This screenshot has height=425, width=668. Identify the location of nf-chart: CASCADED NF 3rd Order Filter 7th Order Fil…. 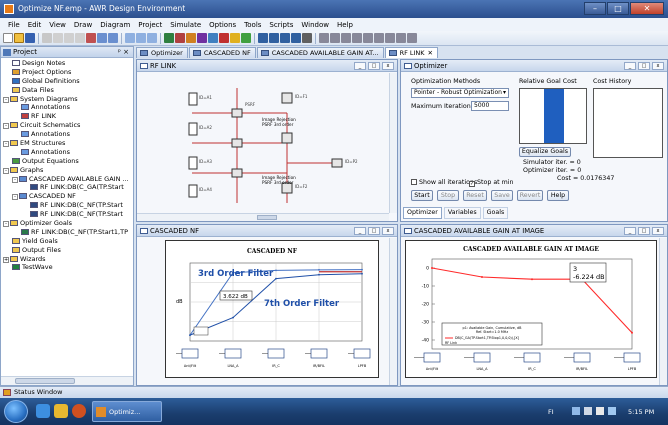
(272, 309).